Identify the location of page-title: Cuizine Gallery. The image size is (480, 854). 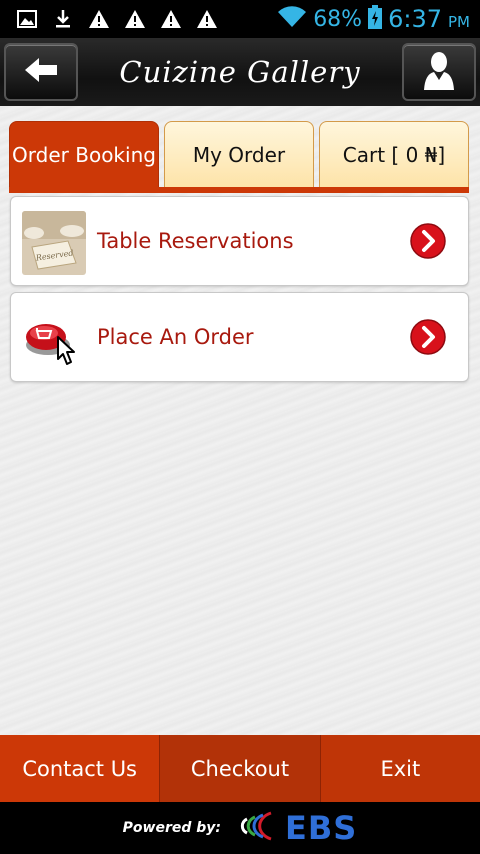
(240, 72).